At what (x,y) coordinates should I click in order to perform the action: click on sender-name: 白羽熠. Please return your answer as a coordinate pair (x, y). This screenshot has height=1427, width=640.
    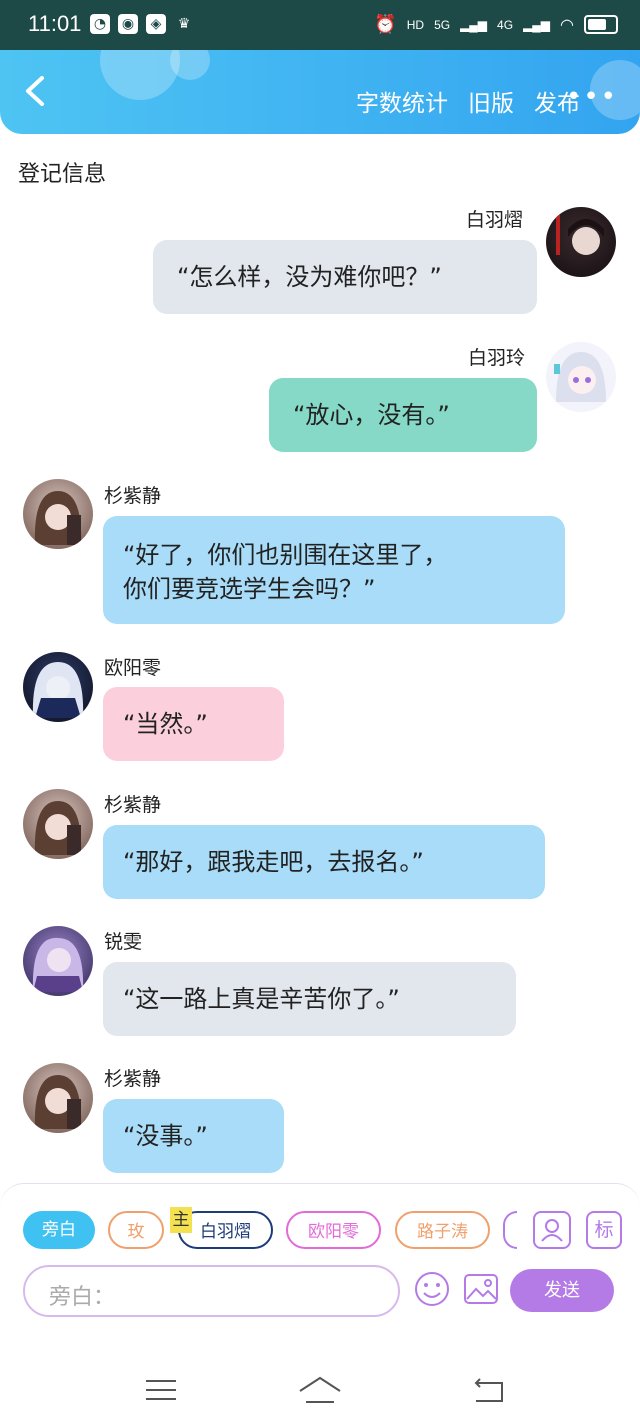
    Looking at the image, I should click on (495, 220).